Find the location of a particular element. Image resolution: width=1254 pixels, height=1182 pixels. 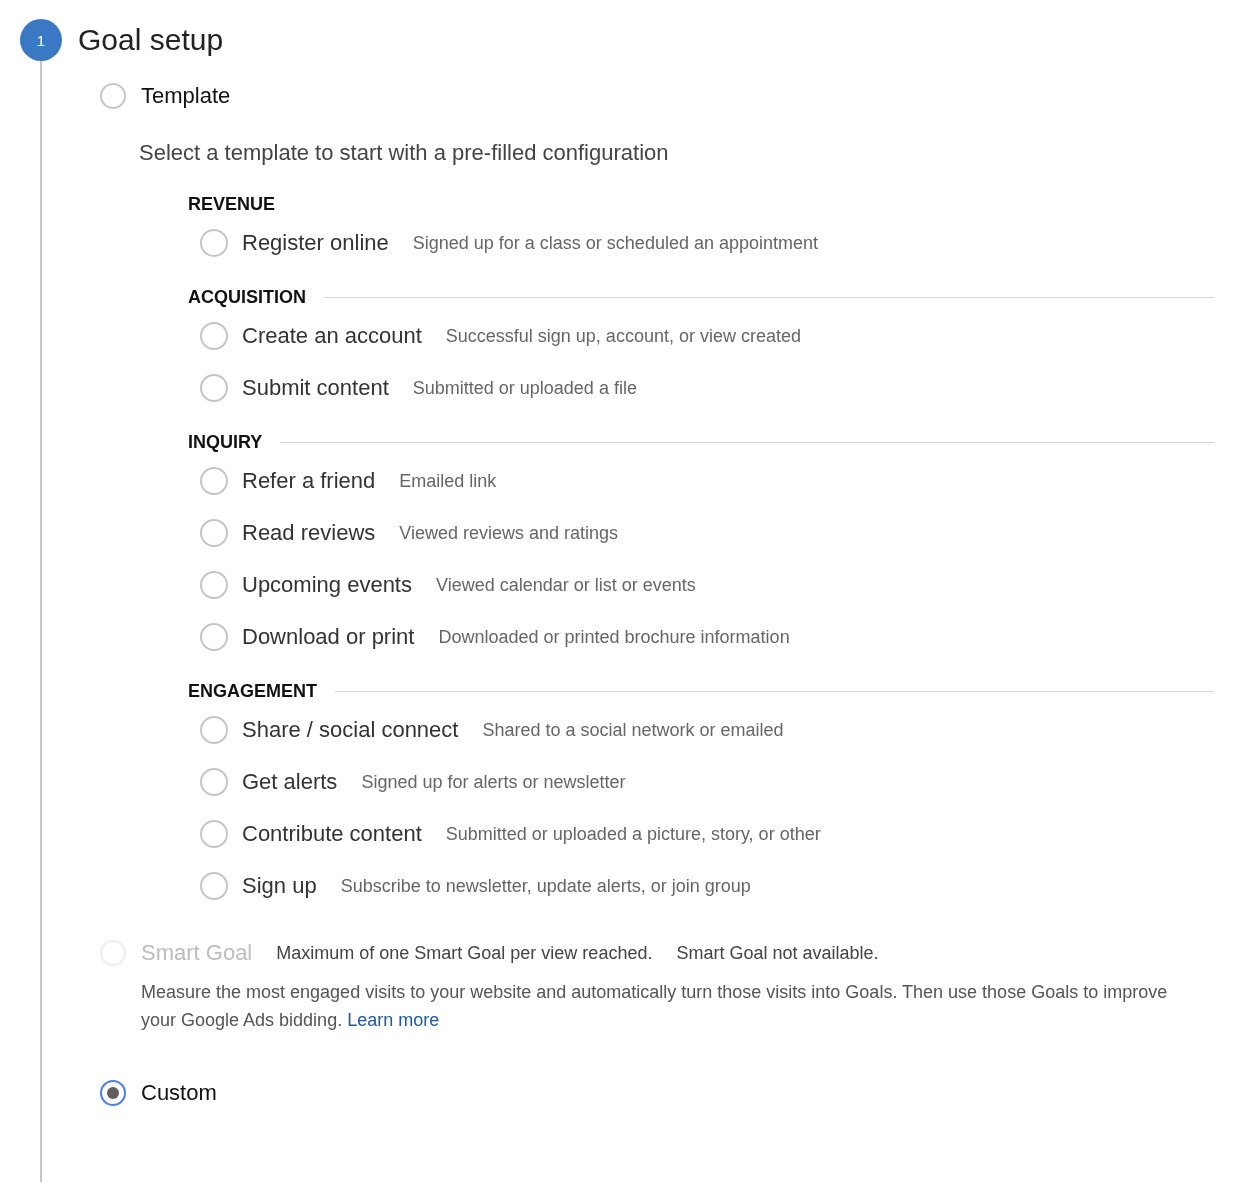

category-heading: INQUIRY is located at coordinates (225, 442).